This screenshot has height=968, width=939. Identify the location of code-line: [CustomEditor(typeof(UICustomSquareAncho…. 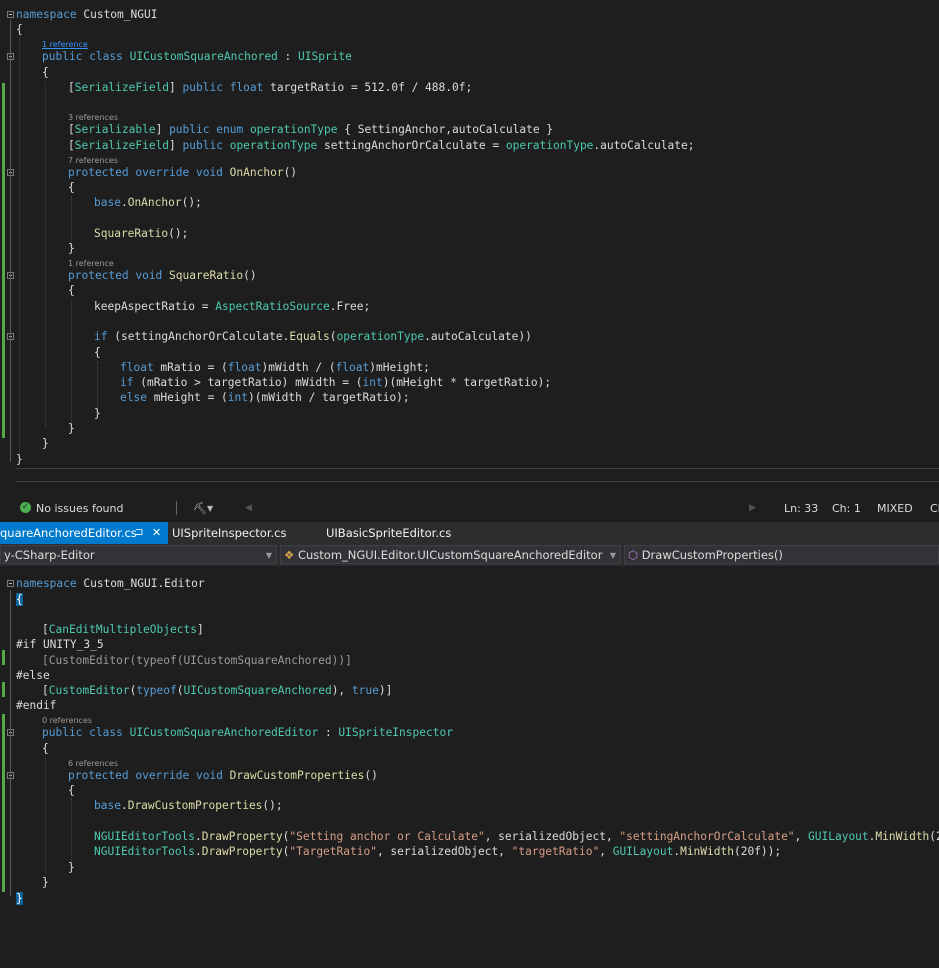
(217, 690).